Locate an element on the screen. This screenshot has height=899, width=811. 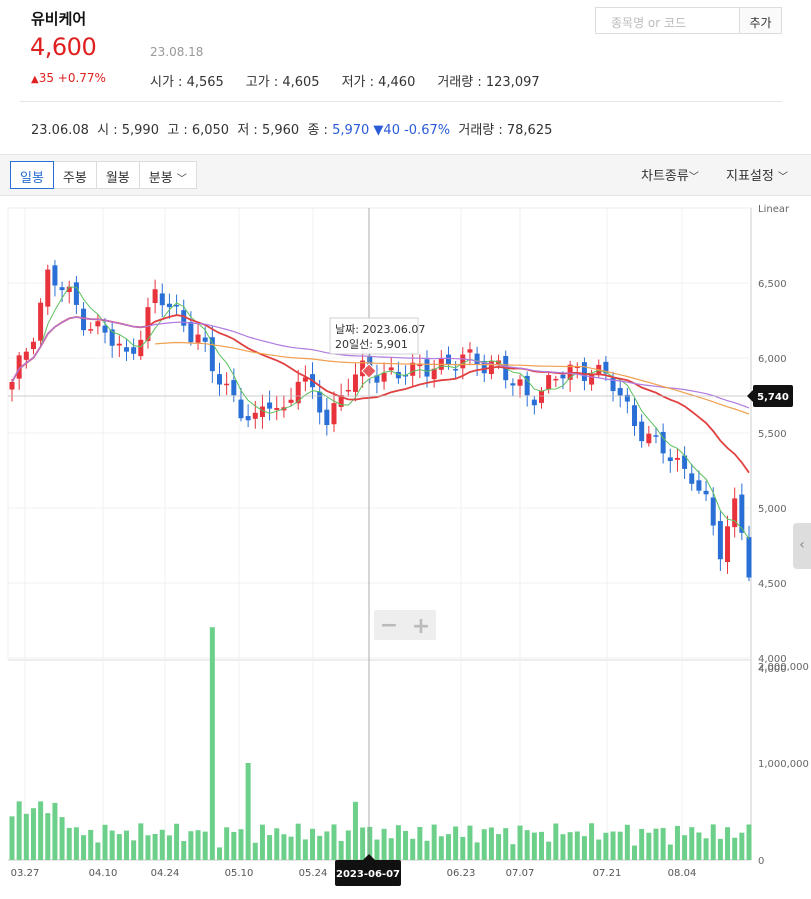
current-price: 4,600 is located at coordinates (63, 47).